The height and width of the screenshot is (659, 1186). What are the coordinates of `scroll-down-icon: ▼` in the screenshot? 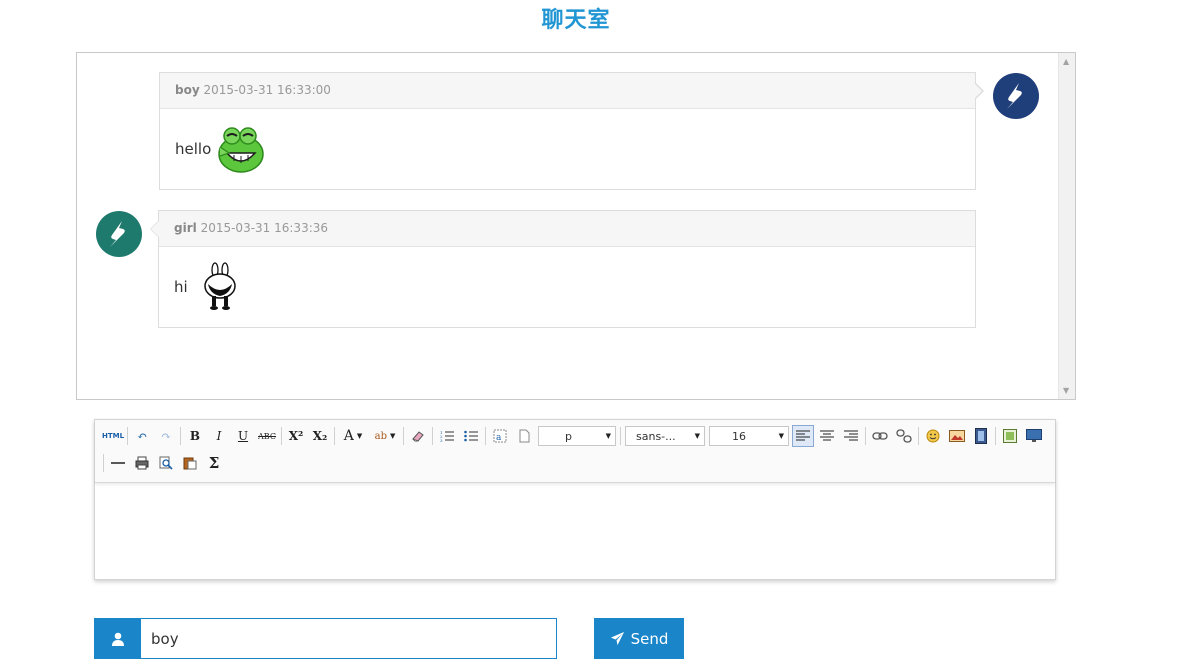 It's located at (1066, 390).